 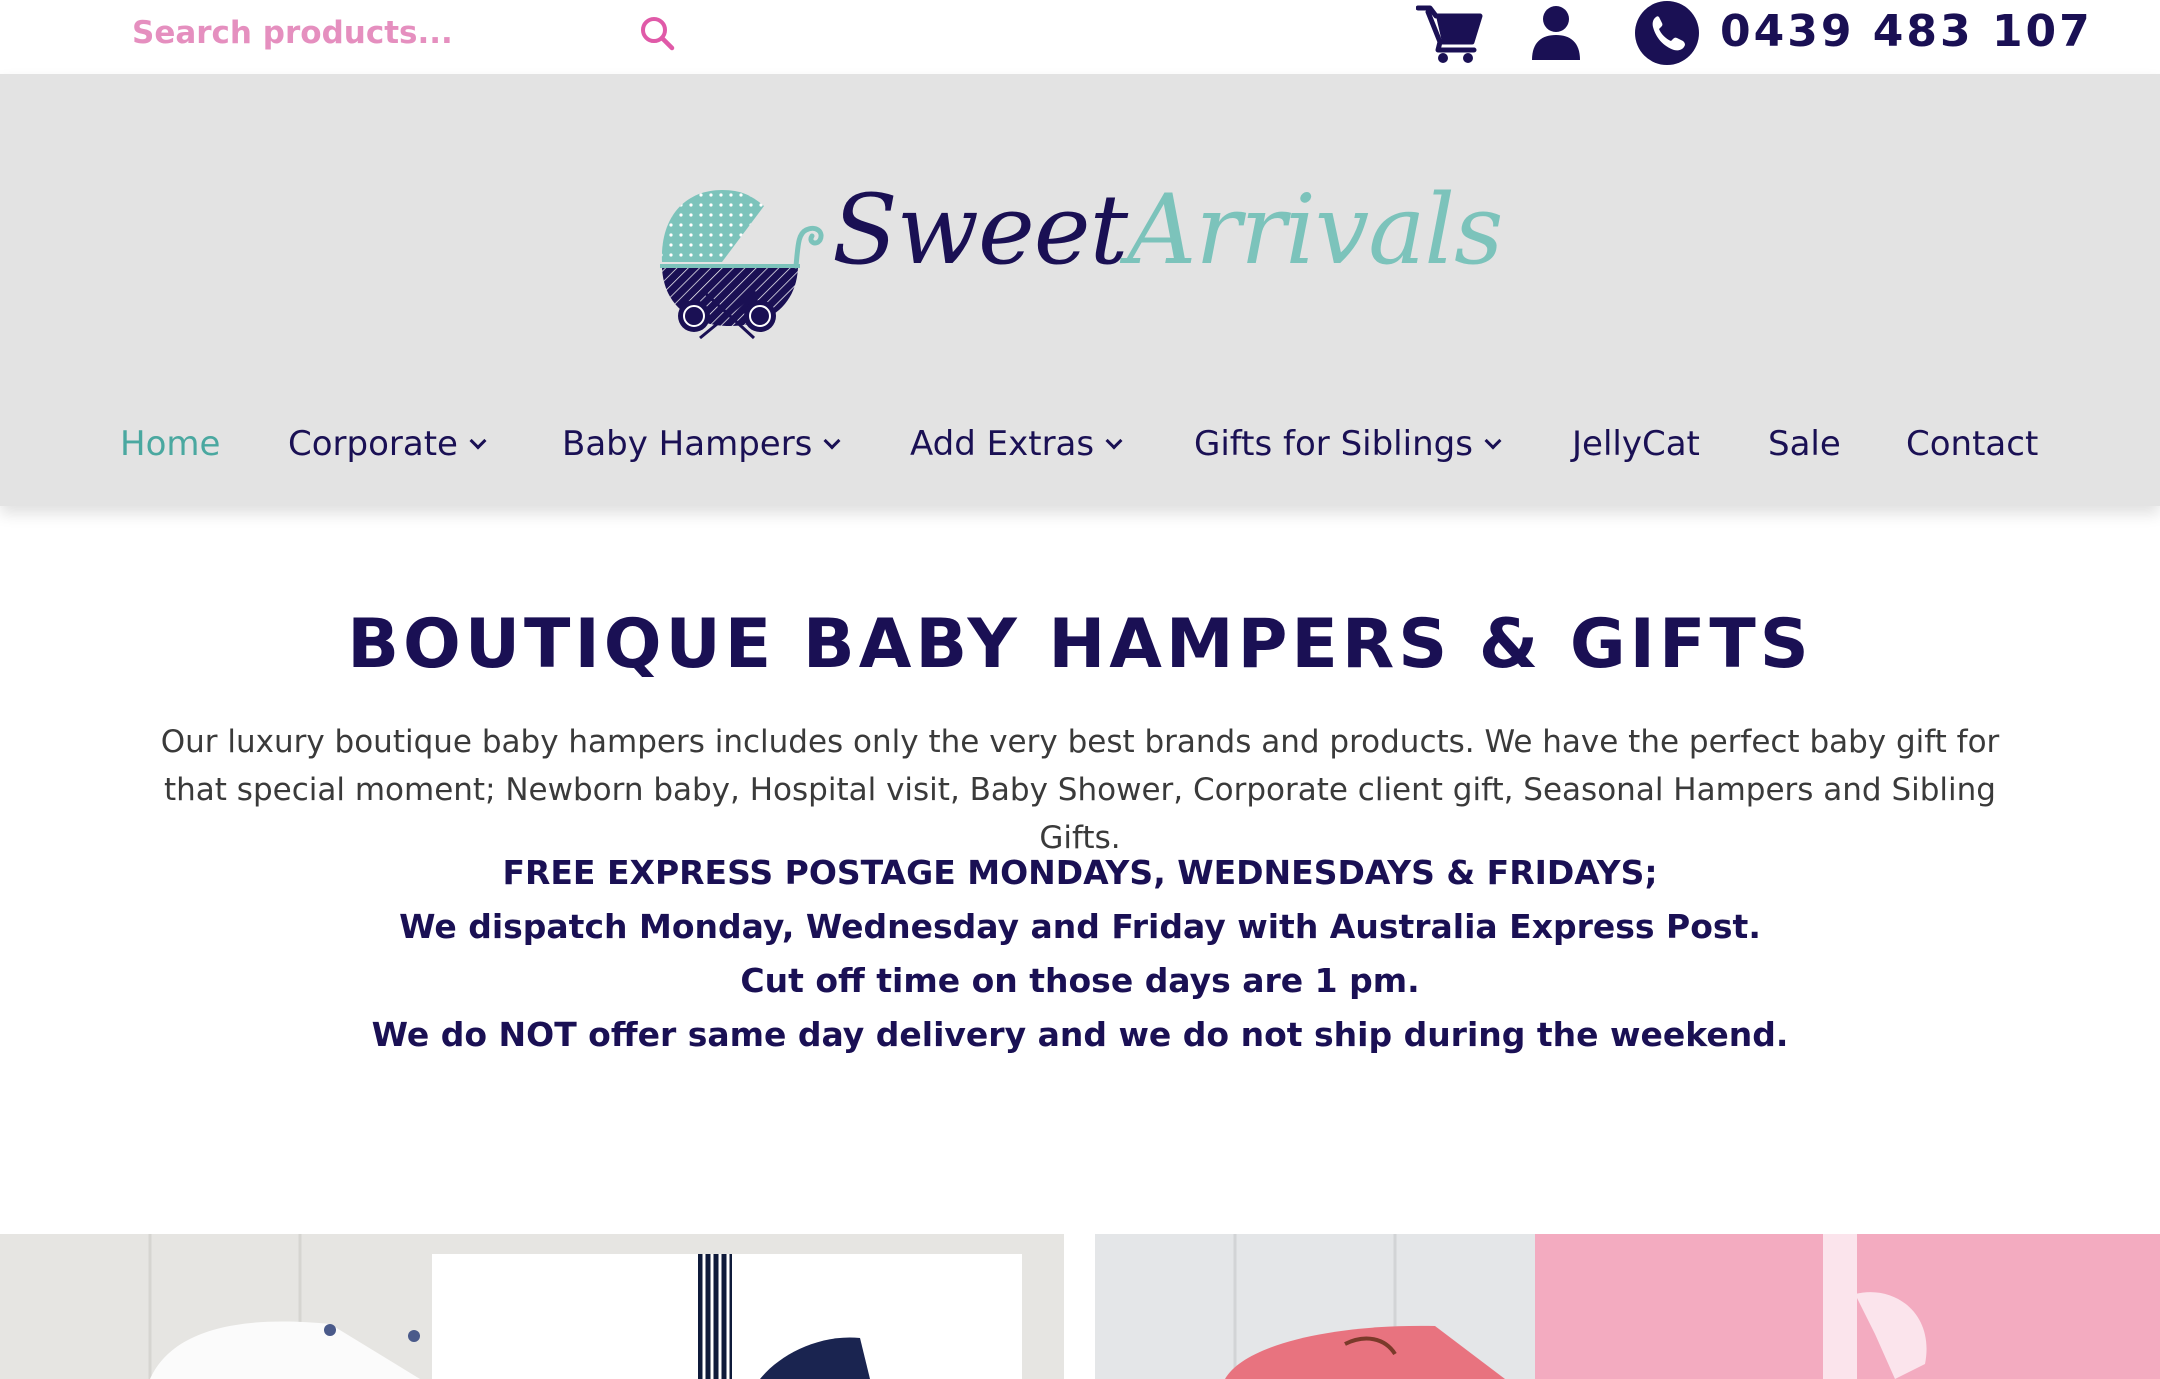 I want to click on nav-label: Add Extras, so click(x=1002, y=444).